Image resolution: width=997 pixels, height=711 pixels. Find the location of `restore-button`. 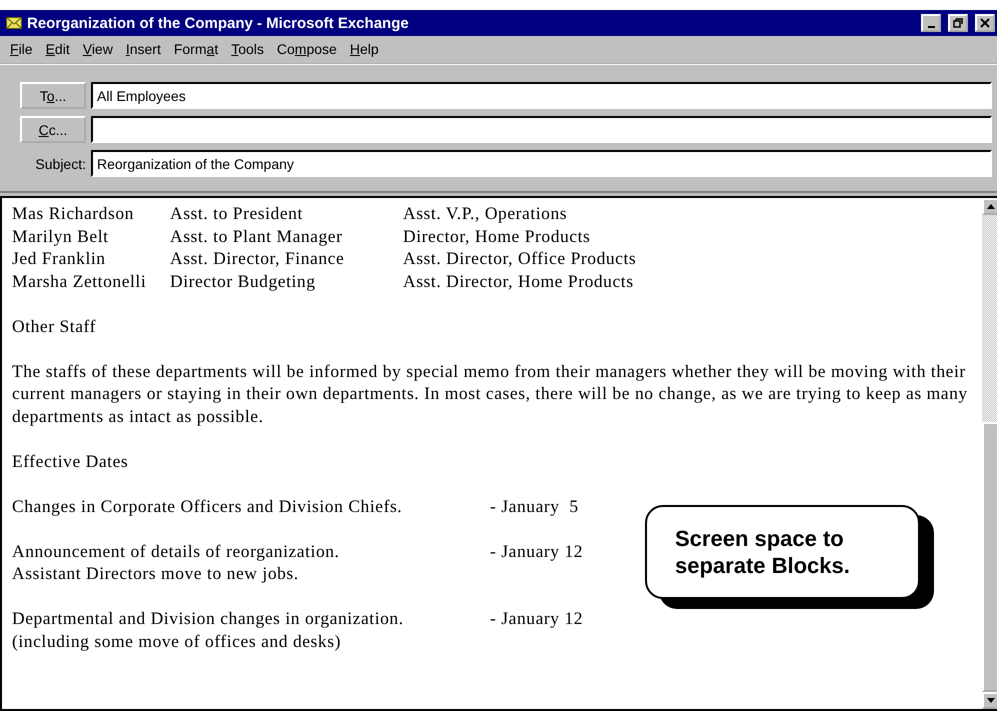

restore-button is located at coordinates (958, 23).